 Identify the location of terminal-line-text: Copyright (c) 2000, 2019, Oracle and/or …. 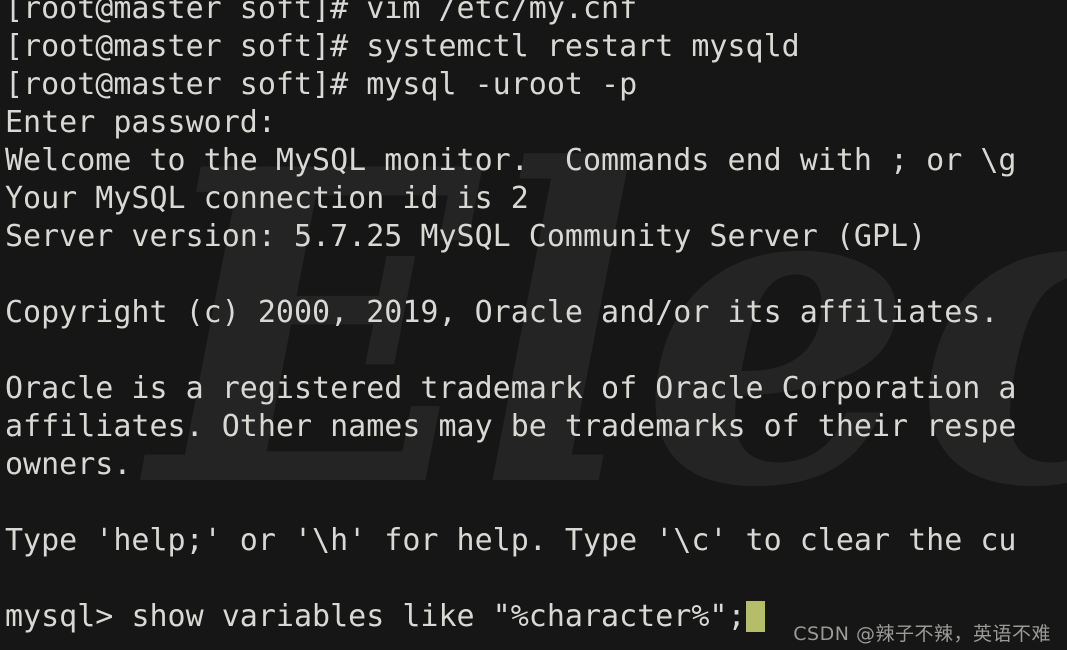
(502, 312).